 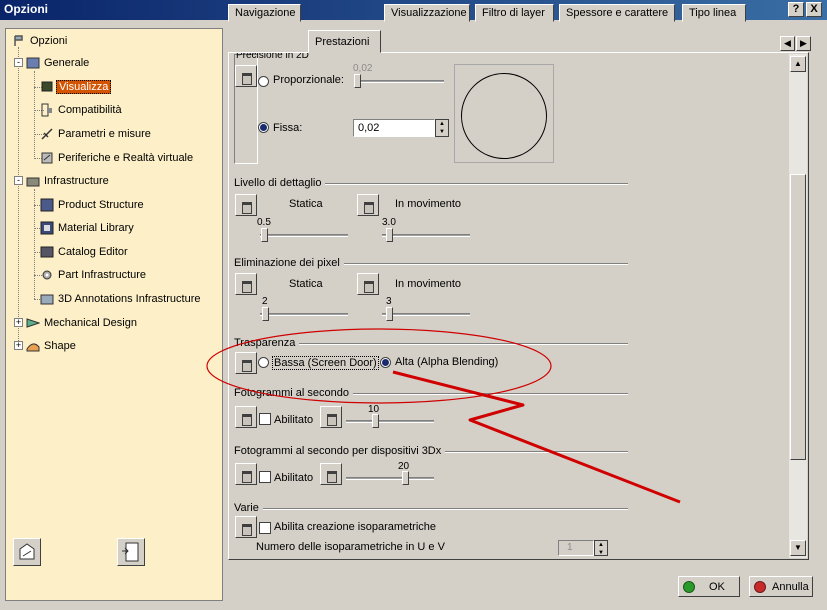 What do you see at coordinates (272, 56) in the screenshot?
I see `precision-group-title: Precisione in 2D` at bounding box center [272, 56].